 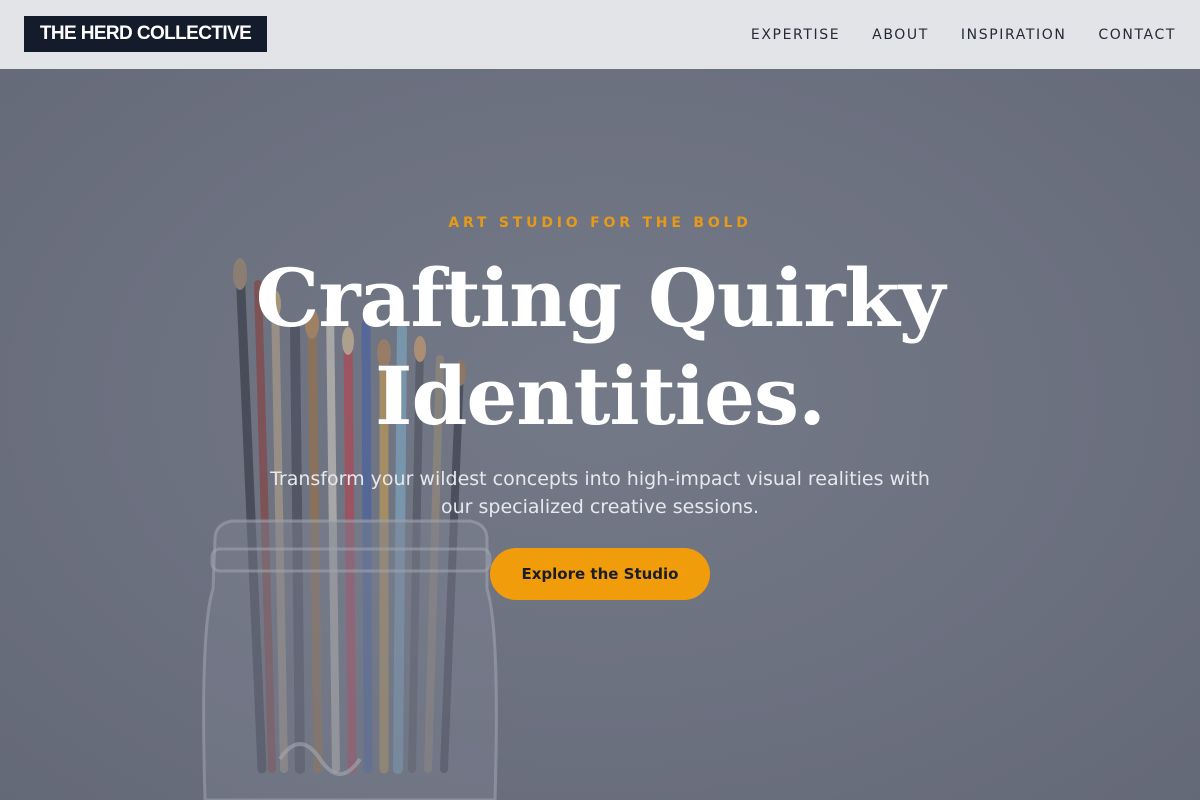 I want to click on headline-line-2: Identities., so click(x=600, y=396).